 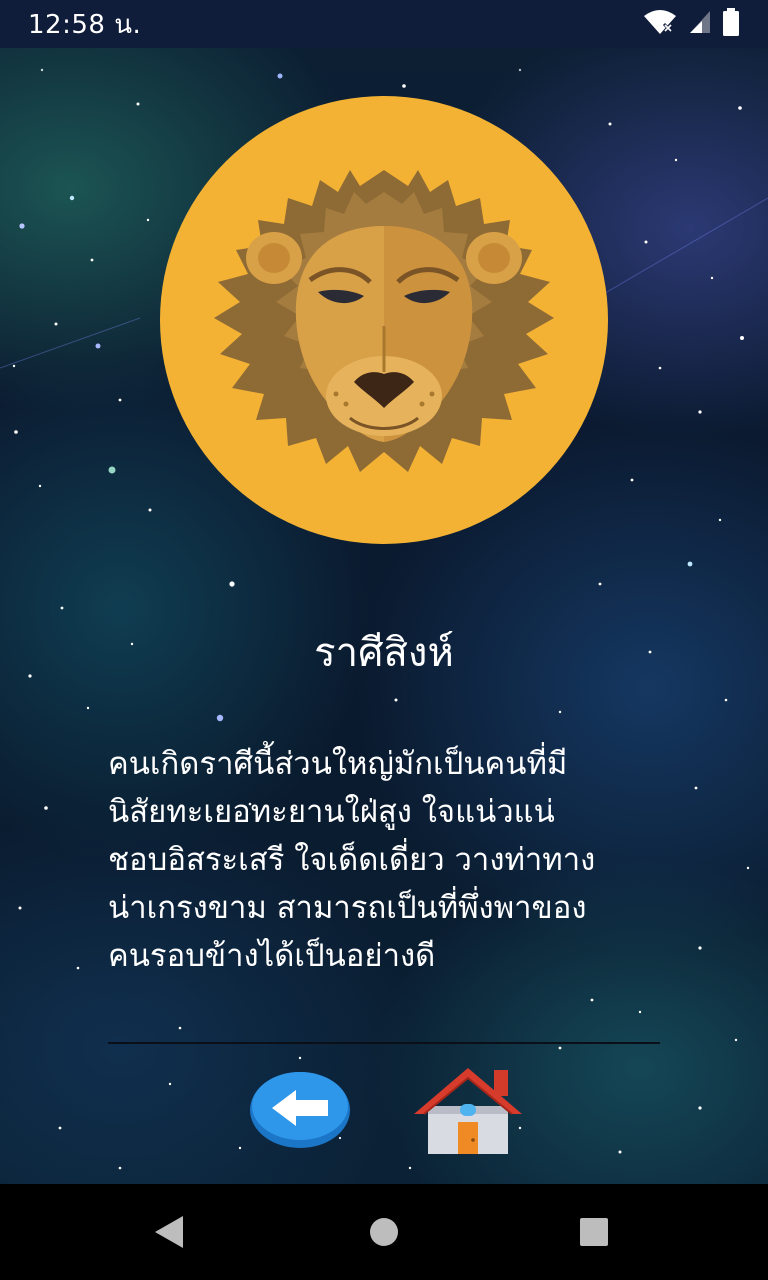 I want to click on back-button, so click(x=300, y=1109).